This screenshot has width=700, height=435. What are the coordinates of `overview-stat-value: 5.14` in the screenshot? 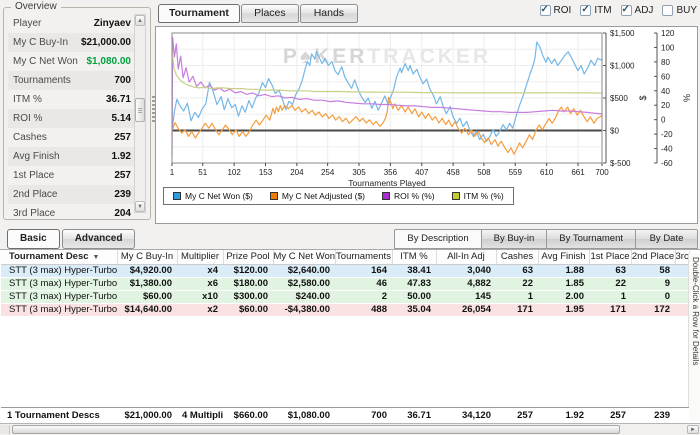 It's located at (121, 118).